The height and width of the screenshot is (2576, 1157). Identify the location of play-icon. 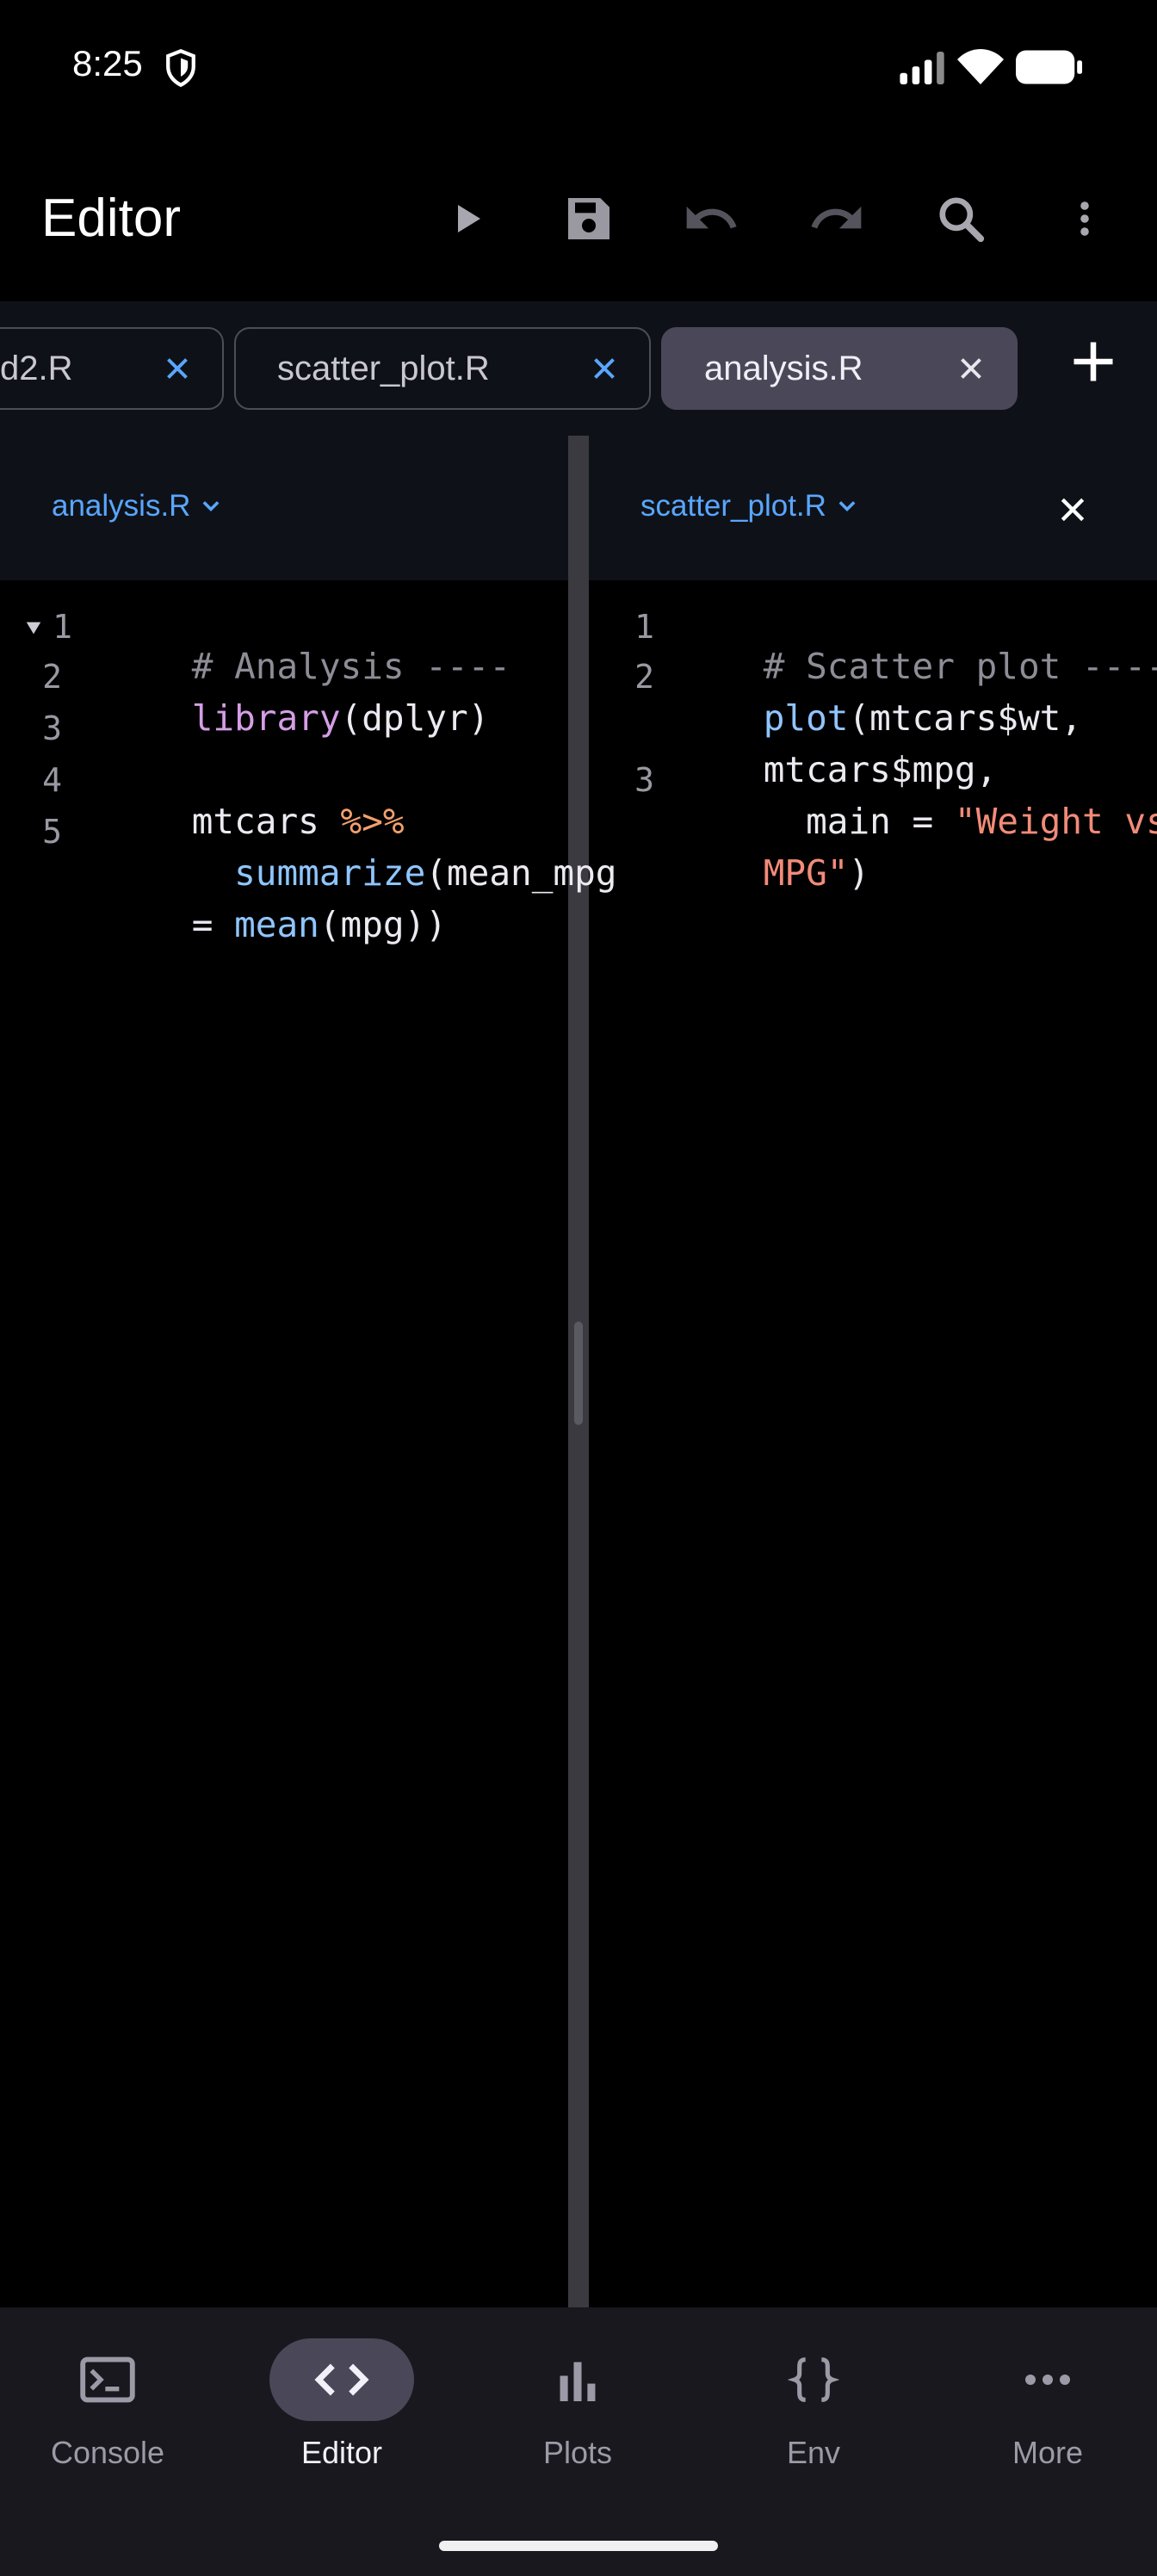
(469, 219).